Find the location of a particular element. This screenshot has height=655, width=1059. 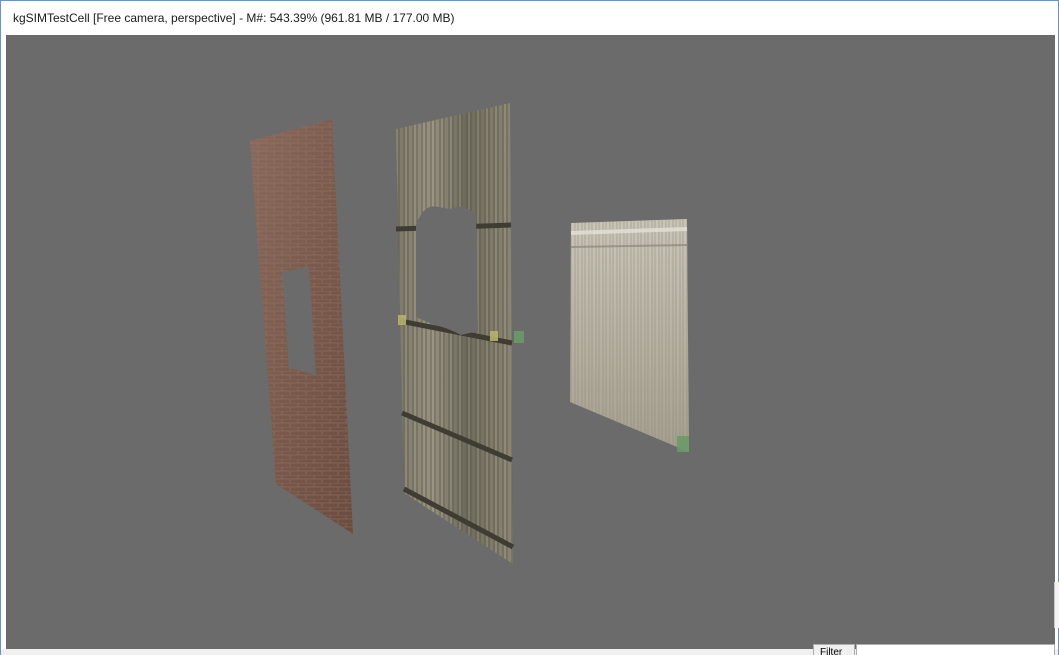

side-panel-edge is located at coordinates (1056, 605).